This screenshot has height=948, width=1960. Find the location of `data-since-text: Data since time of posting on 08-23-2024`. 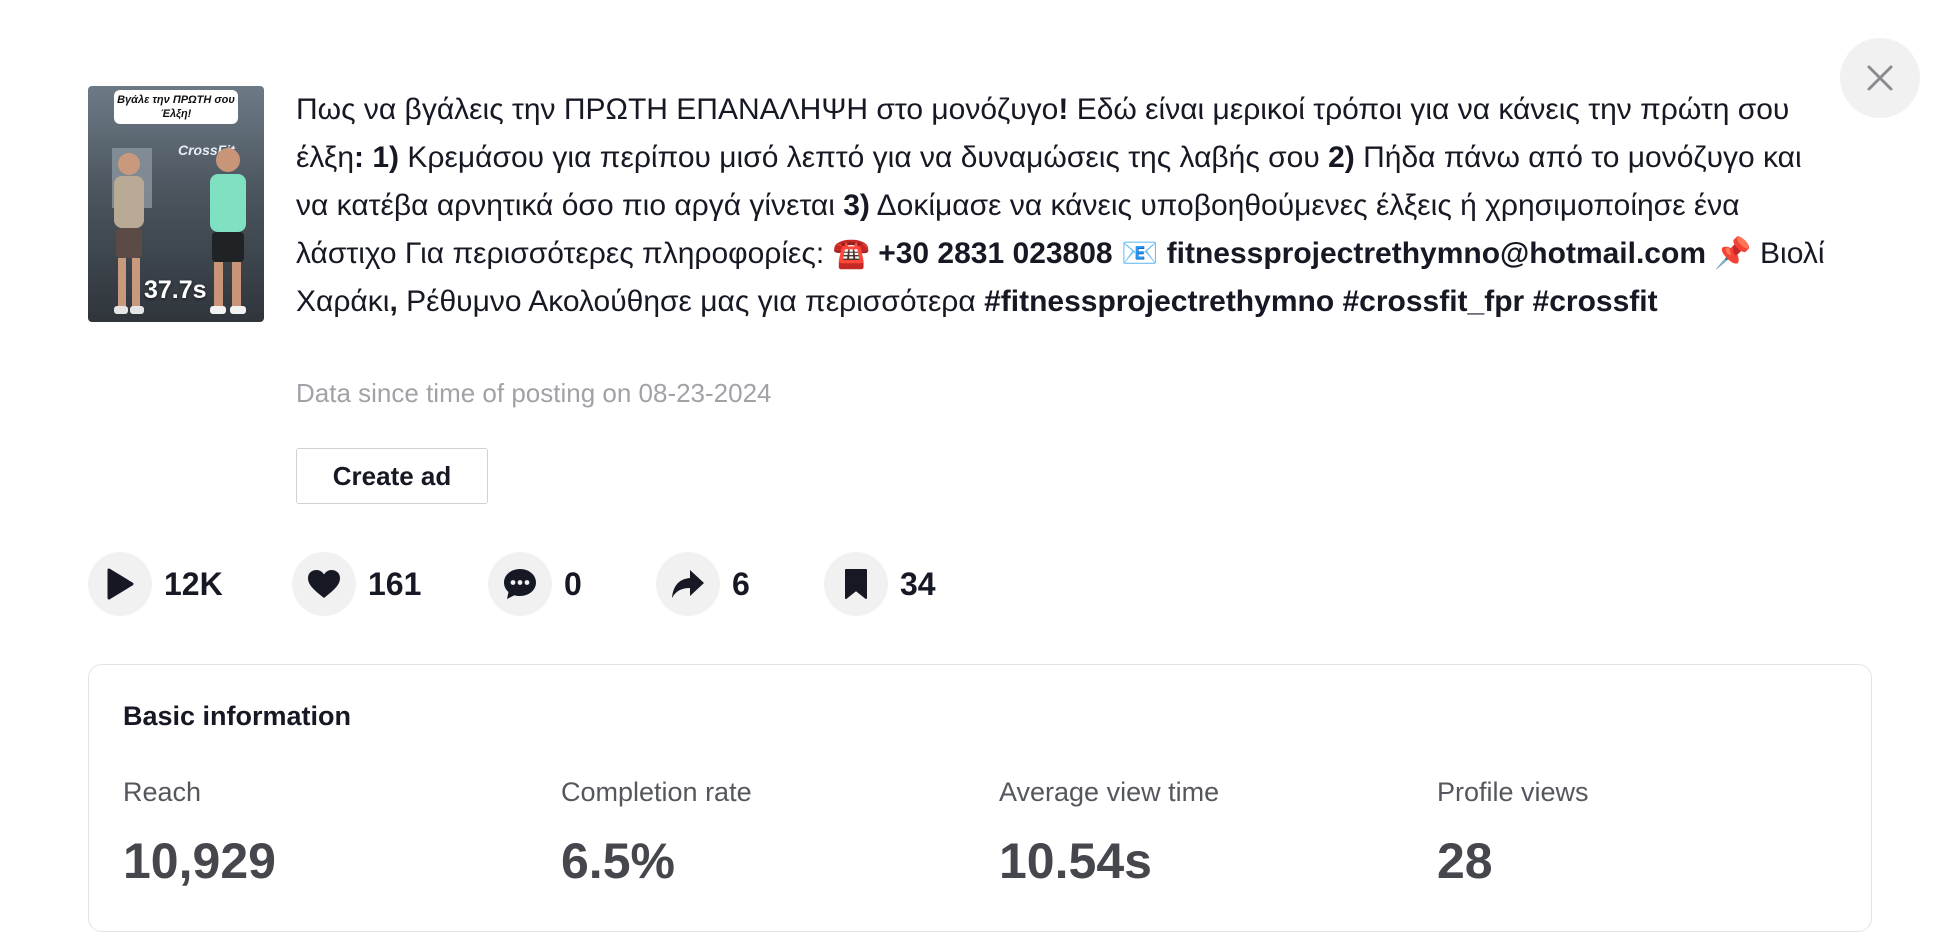

data-since-text: Data since time of posting on 08-23-2024 is located at coordinates (534, 393).